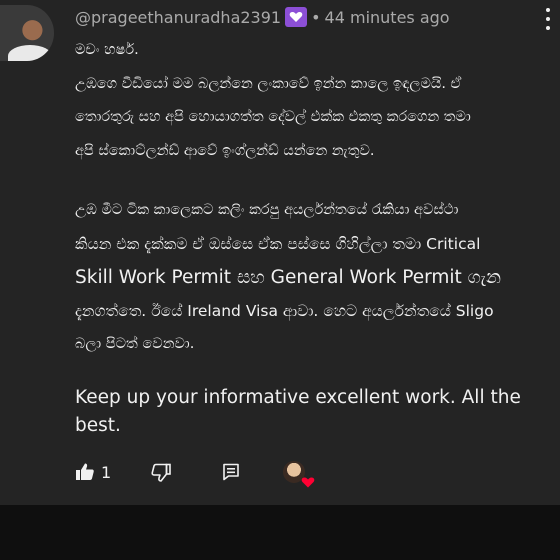 The image size is (560, 560). What do you see at coordinates (195, 473) in the screenshot?
I see `comment-actions: 1` at bounding box center [195, 473].